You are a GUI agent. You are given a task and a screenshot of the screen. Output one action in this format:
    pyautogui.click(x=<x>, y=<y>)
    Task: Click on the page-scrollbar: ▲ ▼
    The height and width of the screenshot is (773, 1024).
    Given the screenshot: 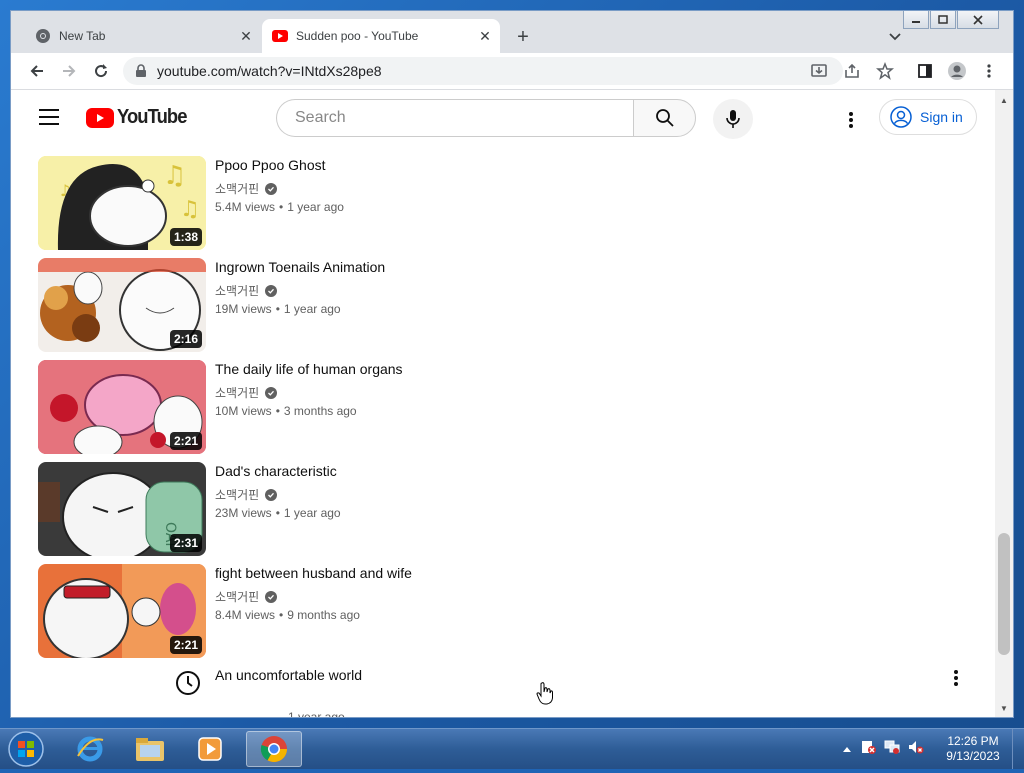 What is the action you would take?
    pyautogui.click(x=1004, y=403)
    